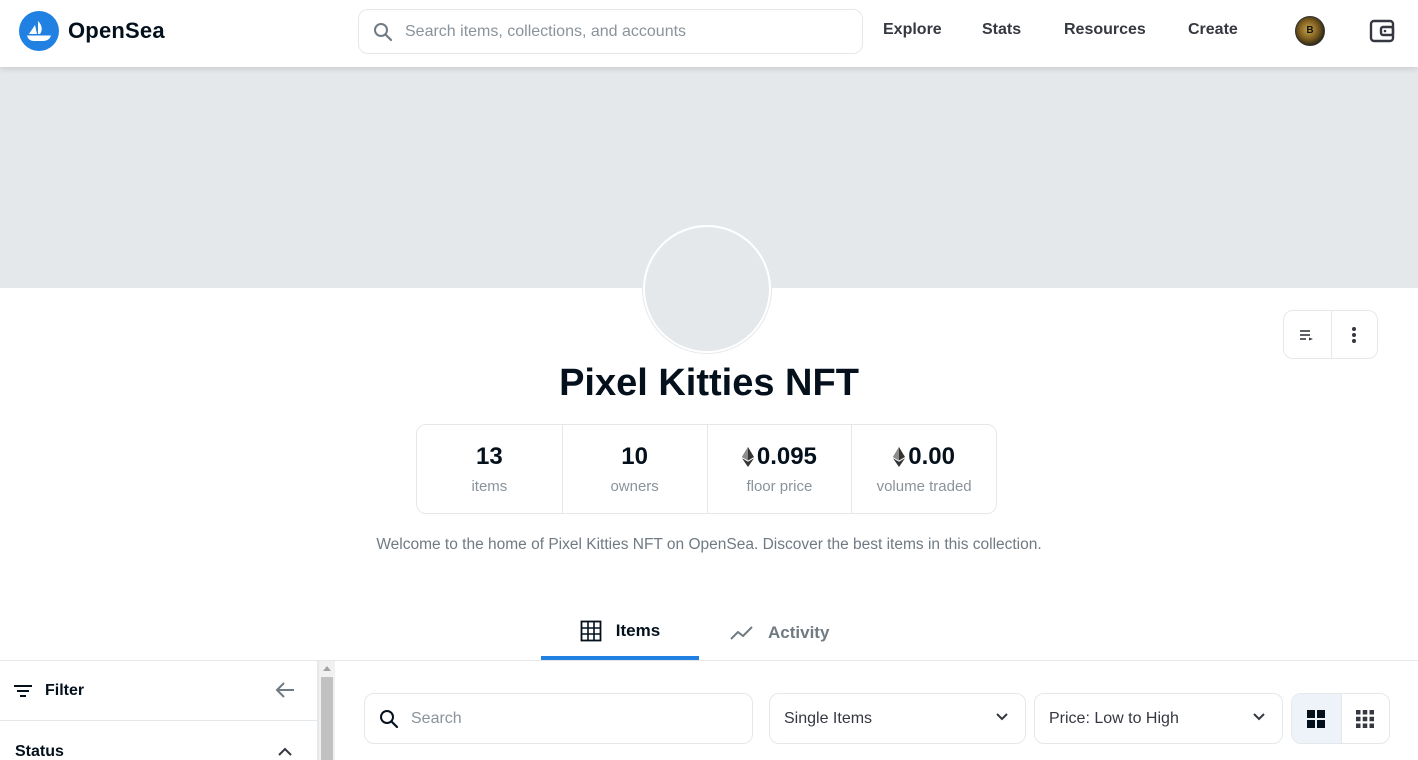 Image resolution: width=1418 pixels, height=760 pixels. I want to click on filter-sidebar: Filter Status, so click(159, 710).